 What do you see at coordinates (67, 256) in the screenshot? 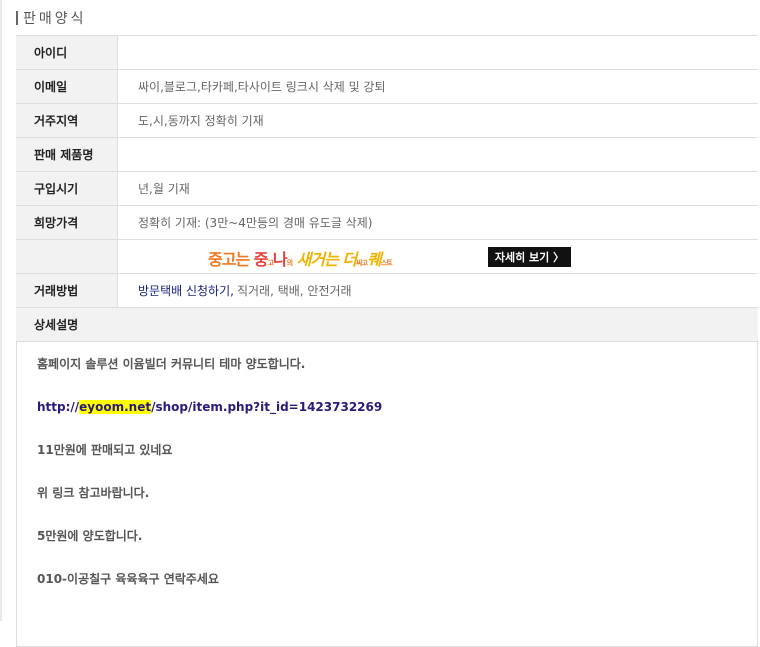
I see `row-label-empty` at bounding box center [67, 256].